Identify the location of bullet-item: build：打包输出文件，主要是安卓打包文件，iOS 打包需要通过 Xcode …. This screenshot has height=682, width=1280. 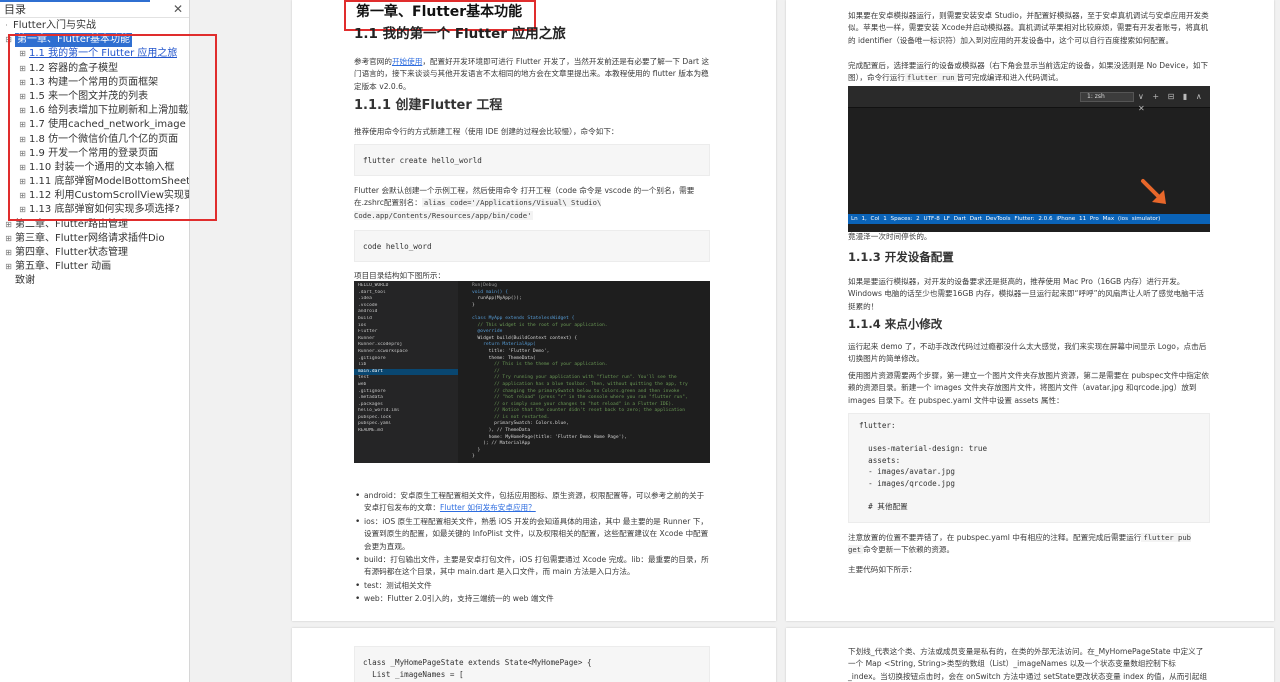
(532, 566).